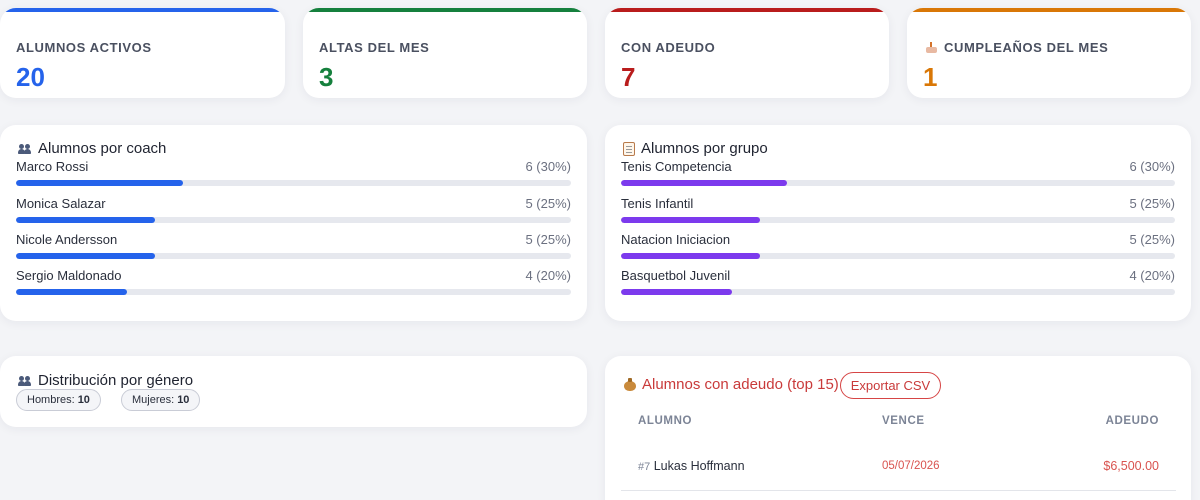  Describe the element at coordinates (52, 166) in the screenshot. I see `coach-name: Marco Rossi` at that location.